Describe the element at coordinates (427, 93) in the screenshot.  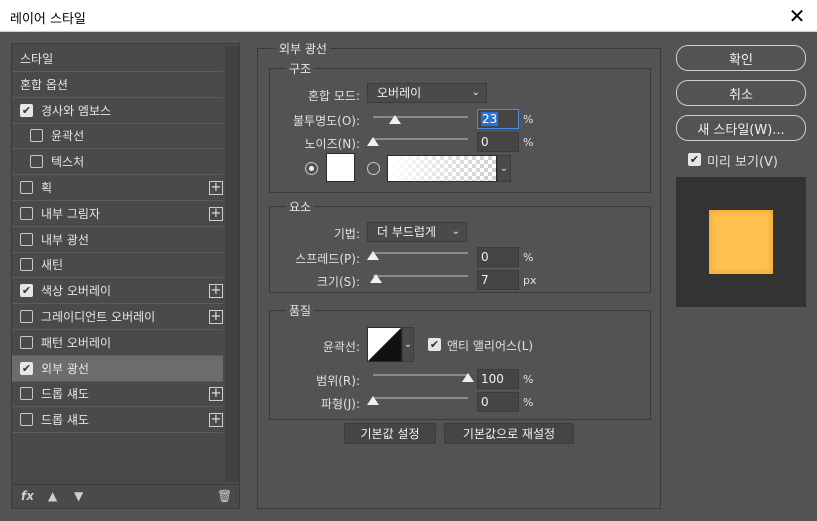
I see `blend-mode-dropdown: 오버레이 ⌄` at that location.